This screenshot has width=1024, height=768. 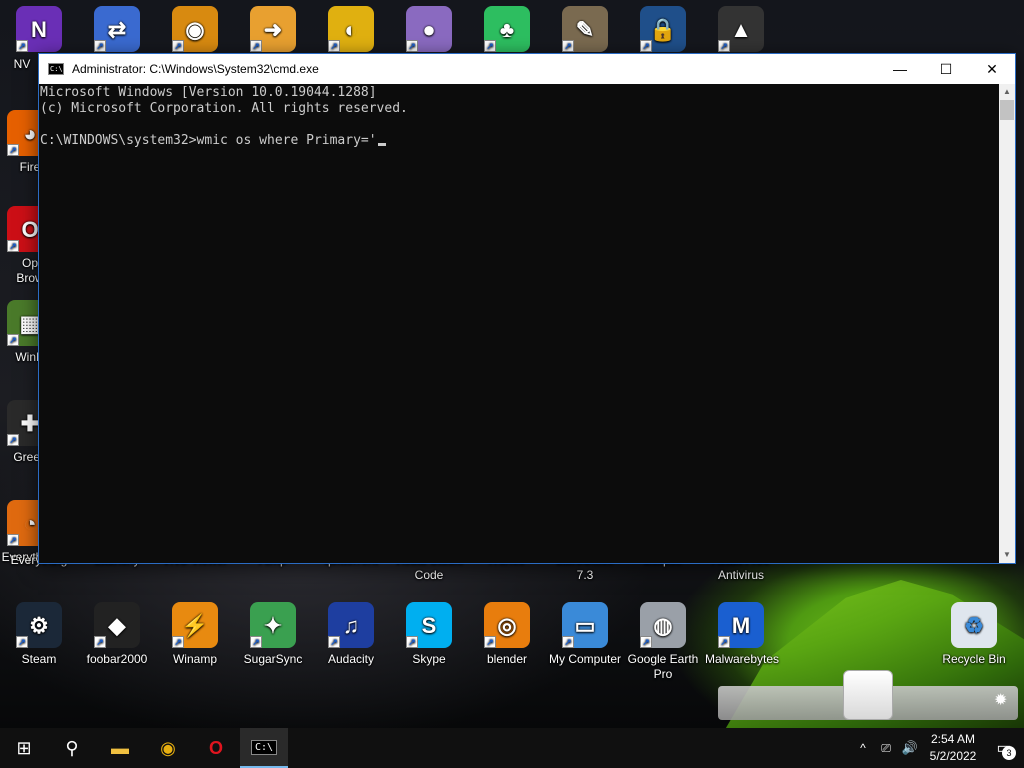 I want to click on inkscape-icon: ▲ ↗, so click(x=741, y=29).